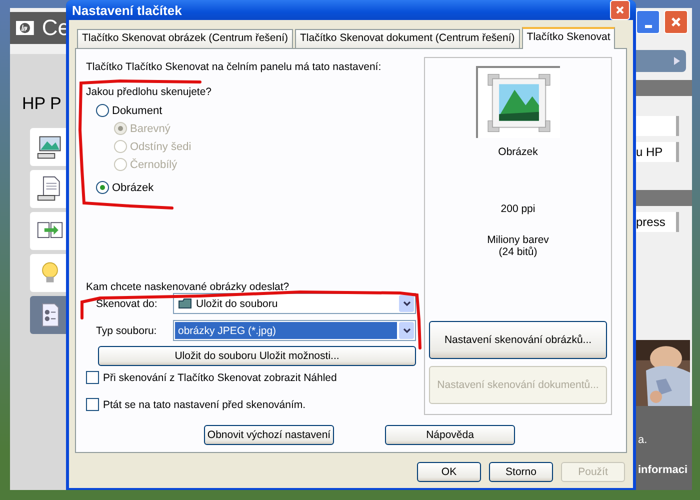  What do you see at coordinates (648, 22) in the screenshot?
I see `minimize-button` at bounding box center [648, 22].